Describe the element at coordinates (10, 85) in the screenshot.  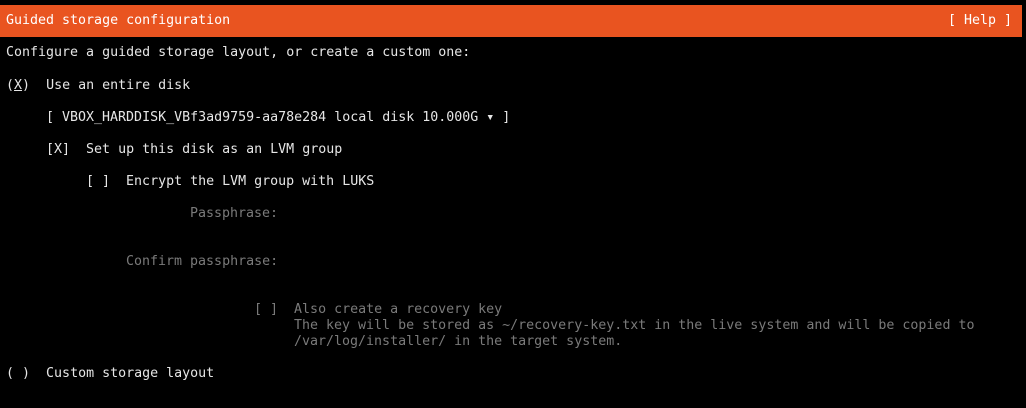
I see `radio-open-bracket: (` at that location.